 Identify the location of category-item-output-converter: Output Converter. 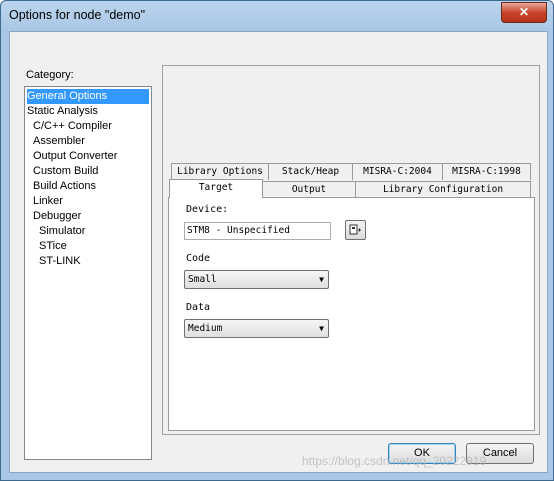
(75, 156).